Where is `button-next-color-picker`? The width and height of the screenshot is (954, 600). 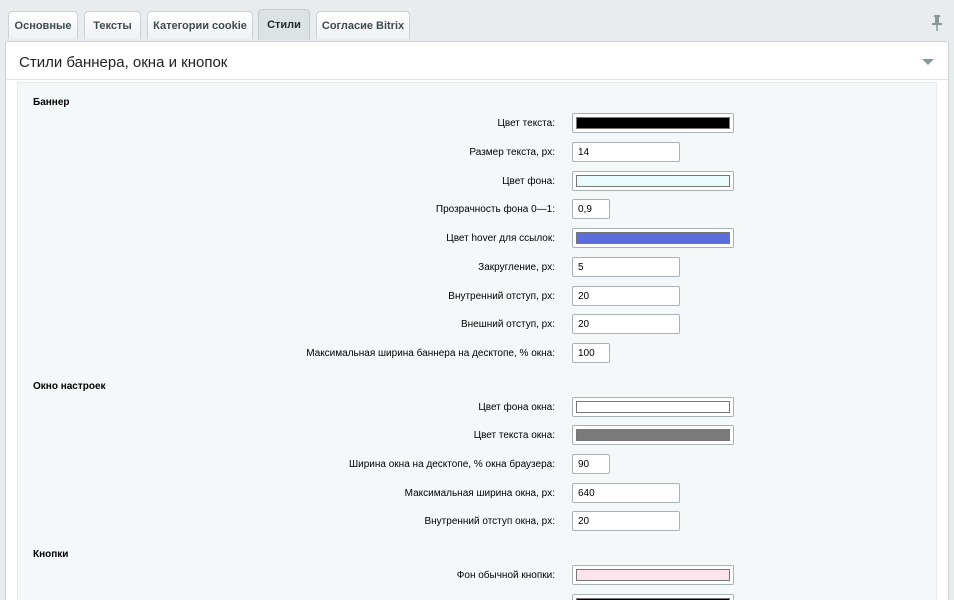 button-next-color-picker is located at coordinates (653, 597).